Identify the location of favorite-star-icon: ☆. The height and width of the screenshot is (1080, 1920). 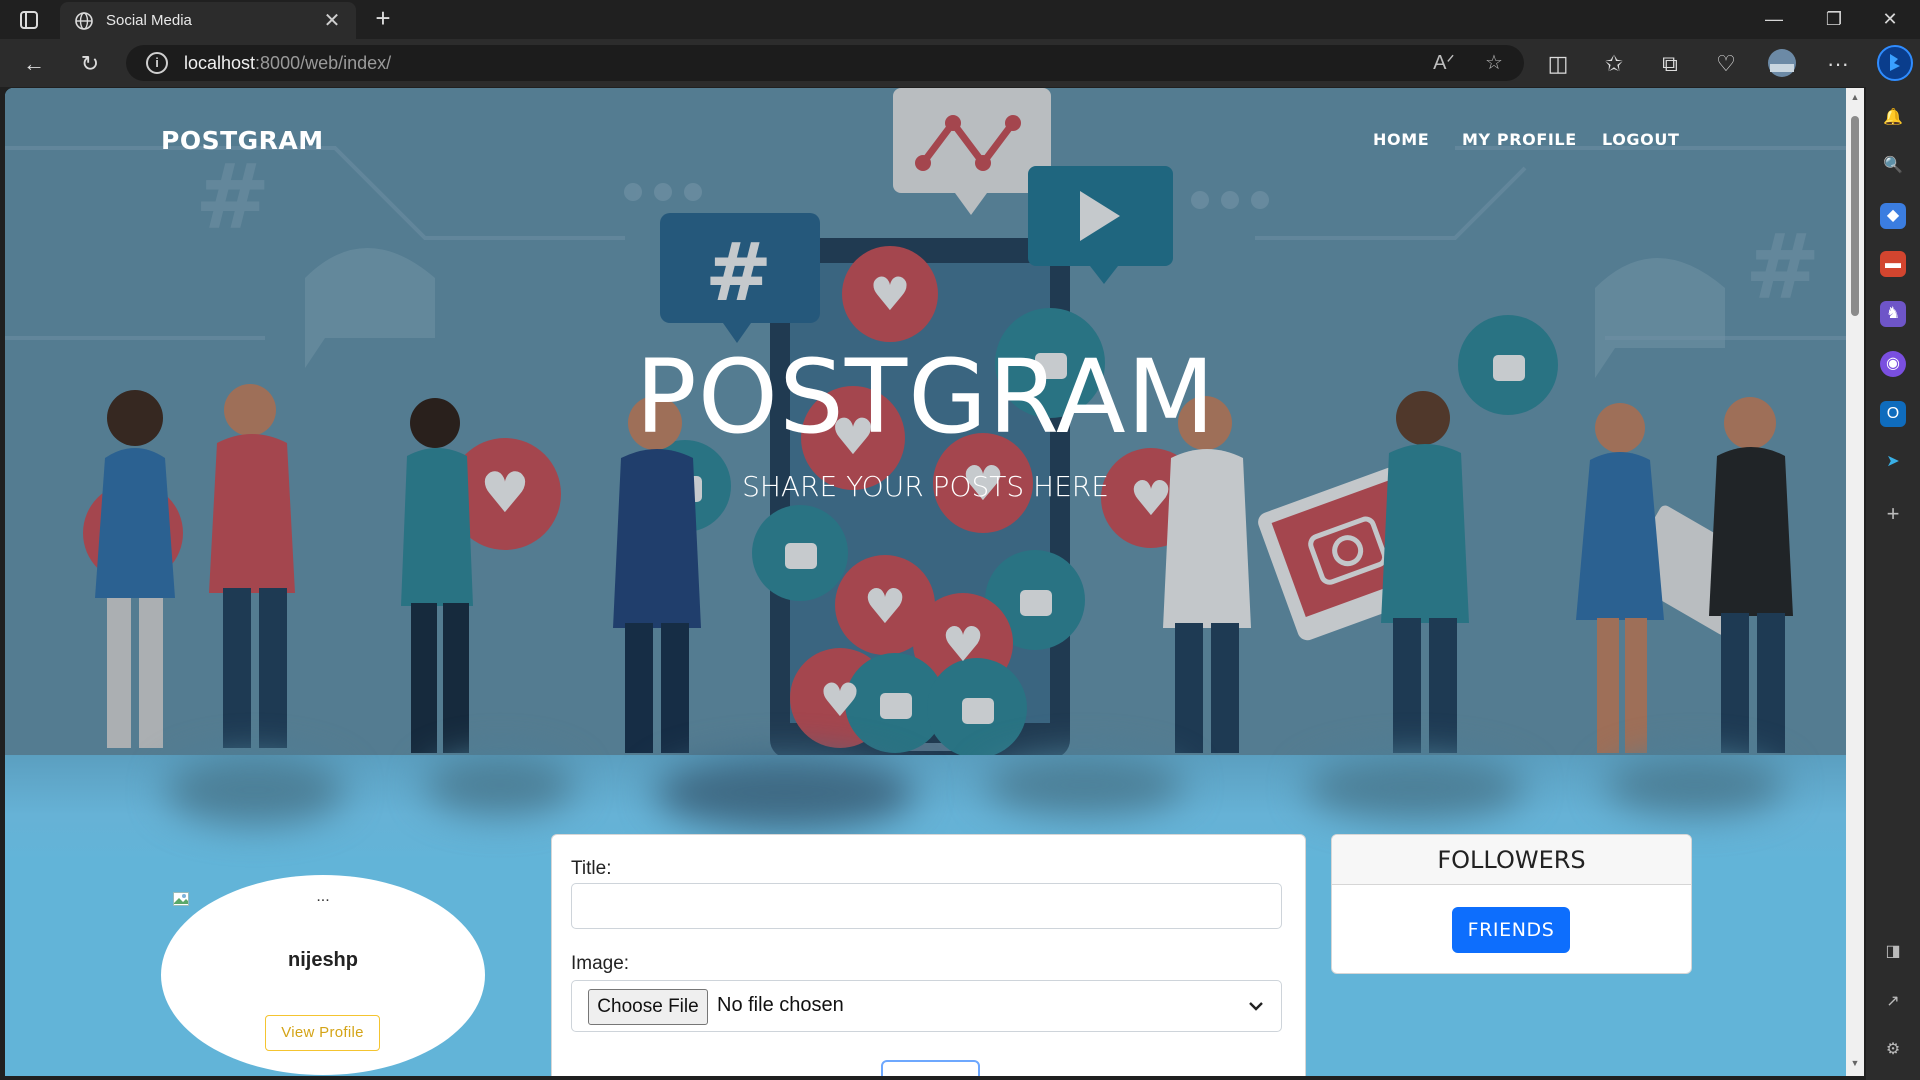
(1494, 63).